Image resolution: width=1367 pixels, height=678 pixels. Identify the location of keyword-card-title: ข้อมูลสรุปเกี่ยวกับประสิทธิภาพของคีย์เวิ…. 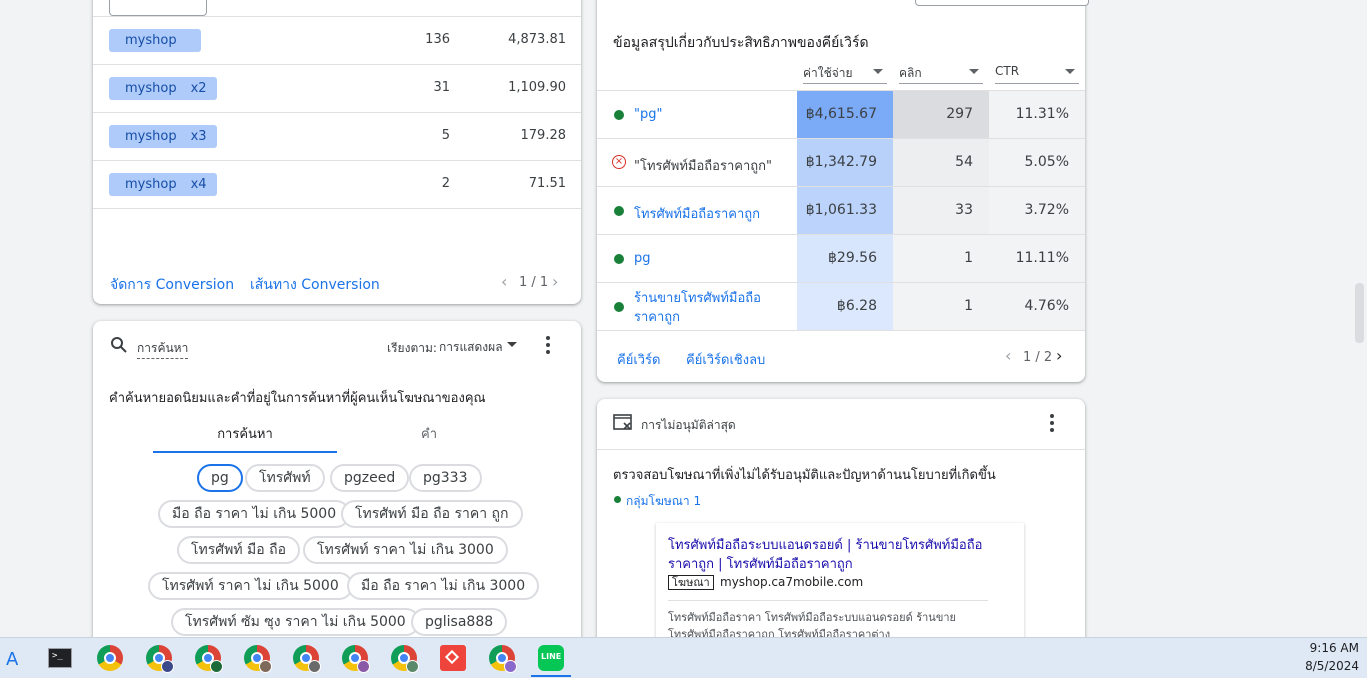
(741, 43).